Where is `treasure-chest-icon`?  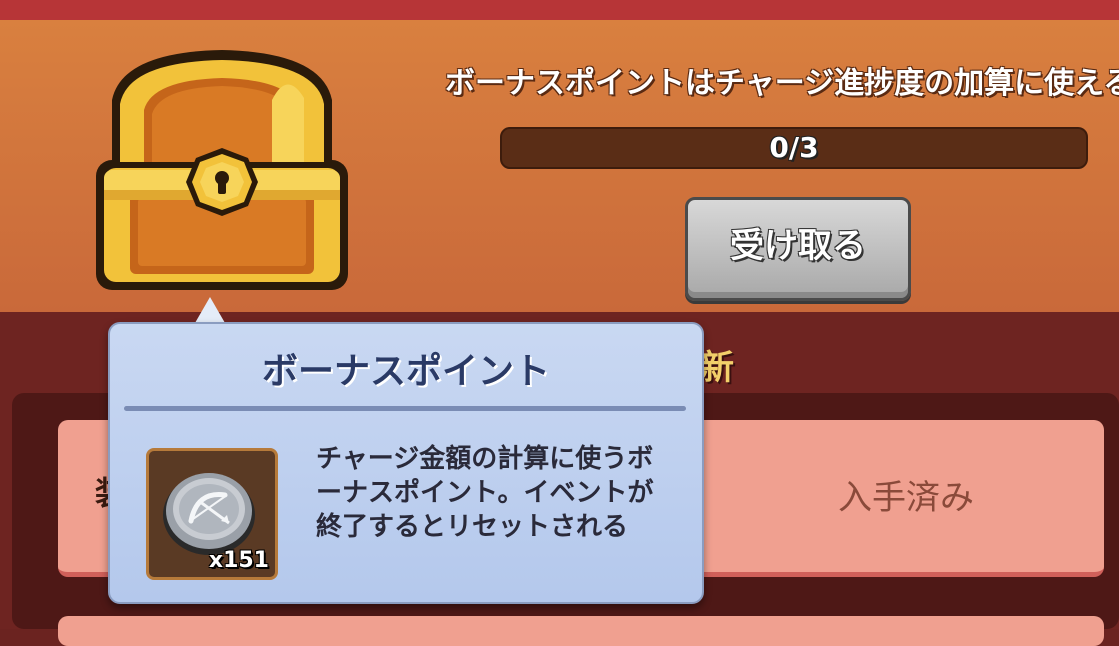
treasure-chest-icon is located at coordinates (222, 170).